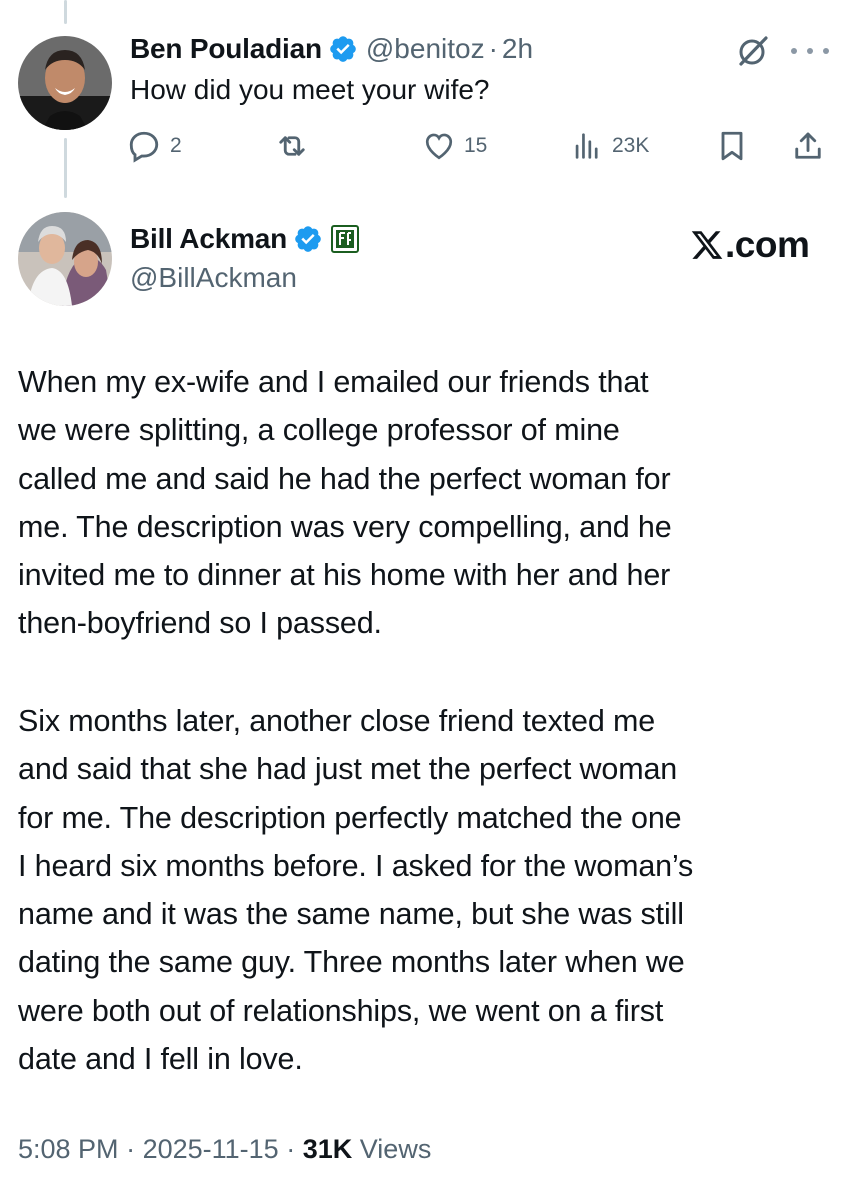  What do you see at coordinates (631, 145) in the screenshot?
I see `views-count: 23K` at bounding box center [631, 145].